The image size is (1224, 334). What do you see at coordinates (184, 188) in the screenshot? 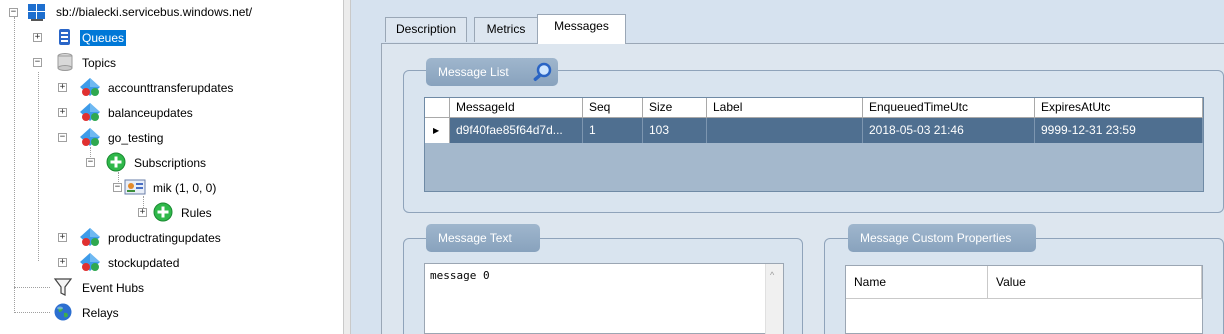
I see `tree-item-subscription: mik (1, 0, 0)` at bounding box center [184, 188].